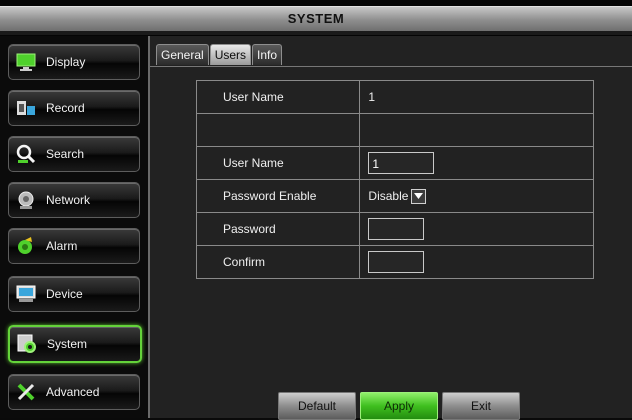 The image size is (632, 420). I want to click on sidebar-item-label: Display, so click(66, 62).